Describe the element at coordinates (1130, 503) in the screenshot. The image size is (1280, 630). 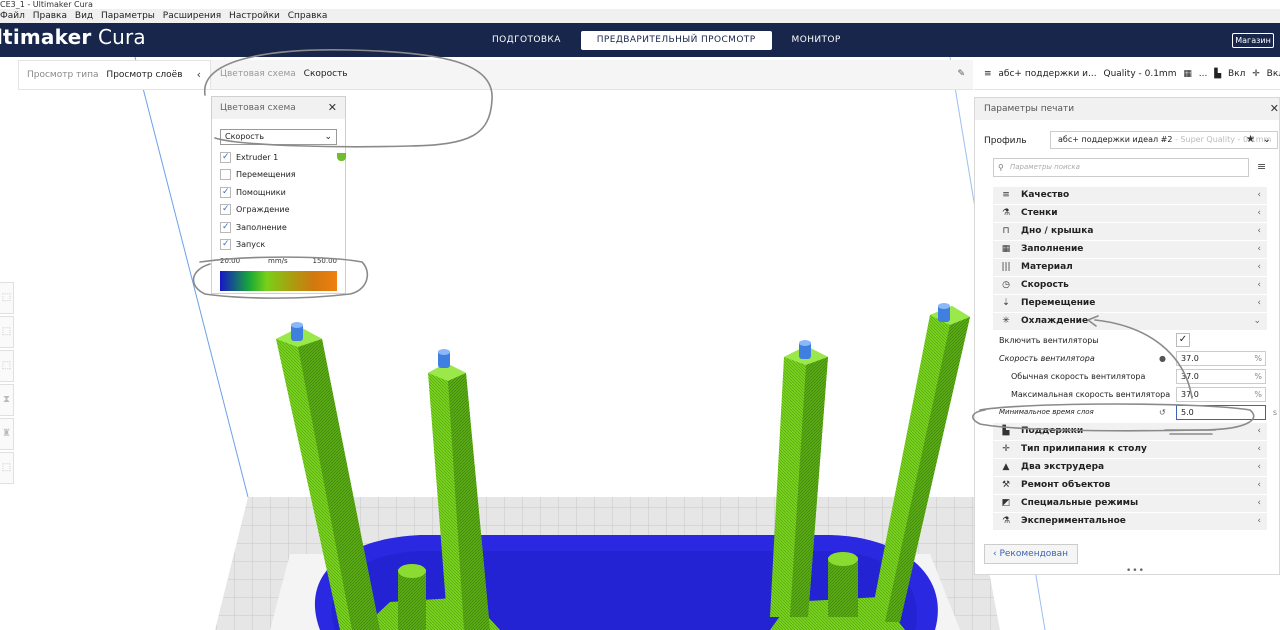
I see `category-special-modes: ◩ Специальные режимы ‹` at that location.